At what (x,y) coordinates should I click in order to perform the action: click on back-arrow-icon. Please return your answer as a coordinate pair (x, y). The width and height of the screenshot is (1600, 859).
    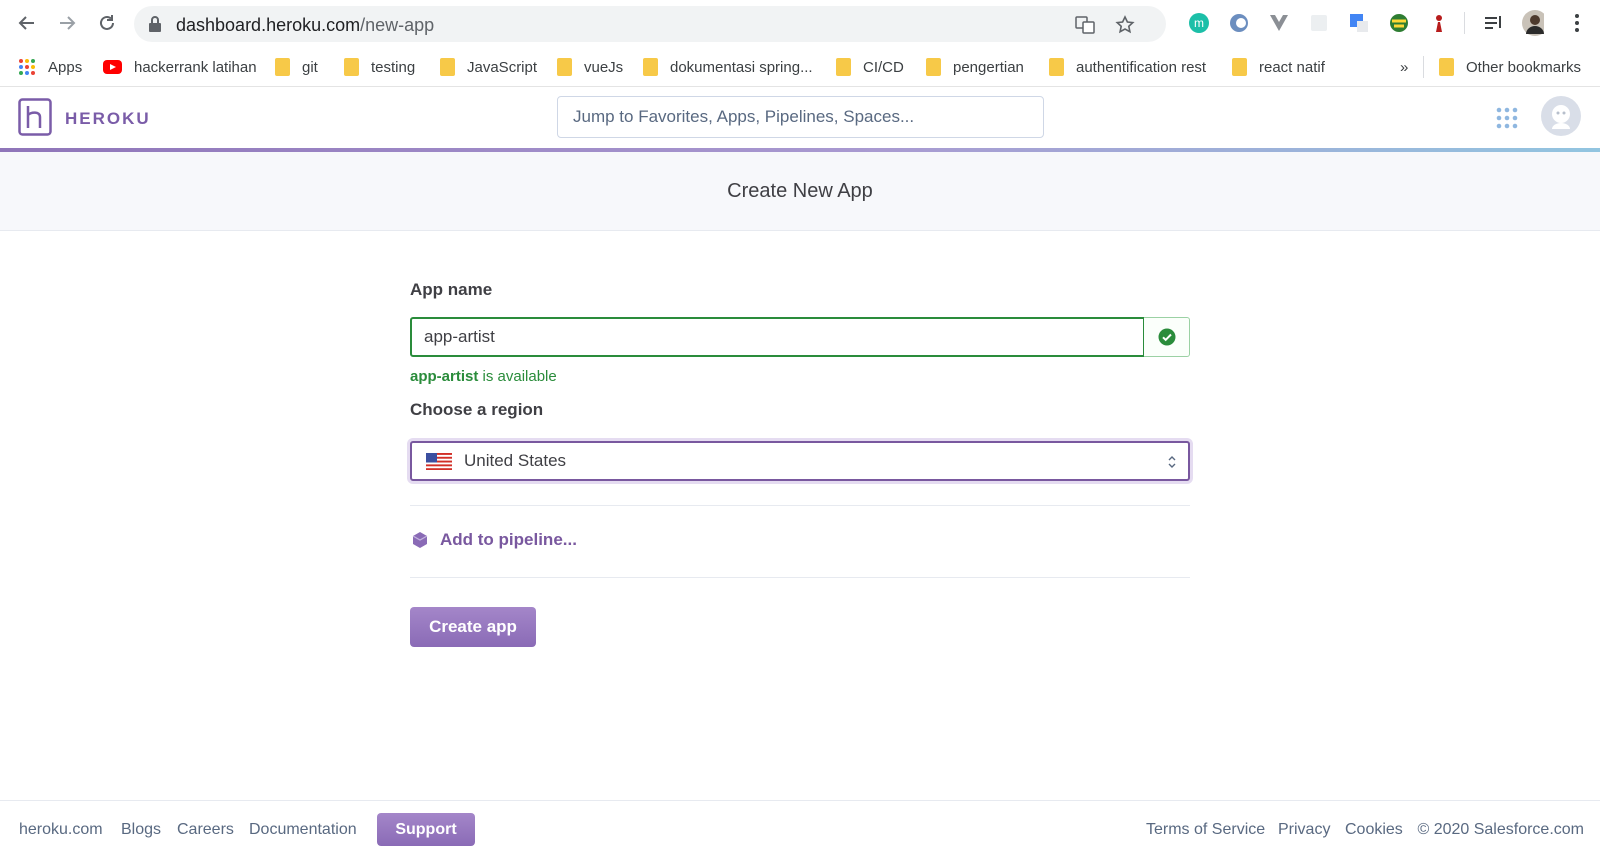
    Looking at the image, I should click on (27, 23).